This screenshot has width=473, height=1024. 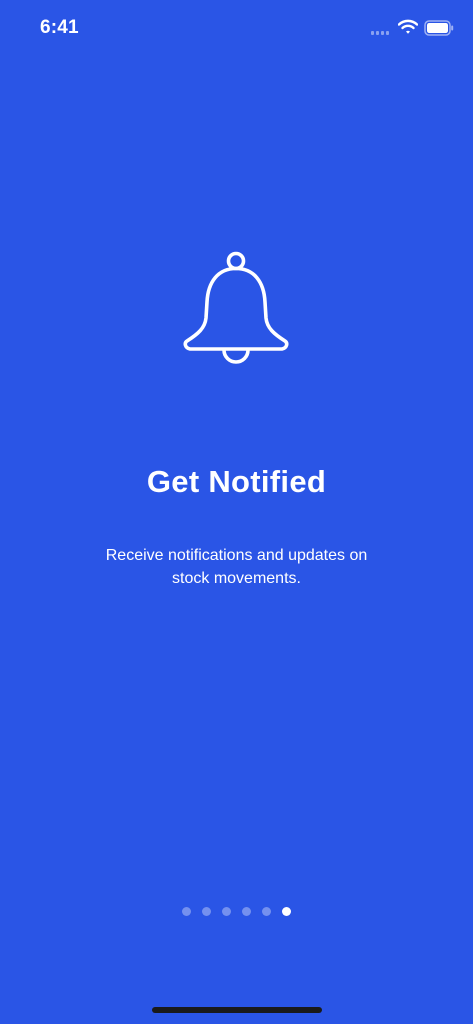 What do you see at coordinates (237, 1010) in the screenshot?
I see `home-indicator` at bounding box center [237, 1010].